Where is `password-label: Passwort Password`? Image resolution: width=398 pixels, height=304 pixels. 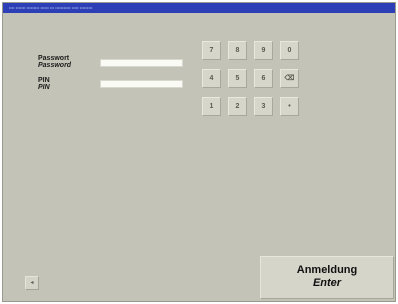 password-label: Passwort Password is located at coordinates (54, 62).